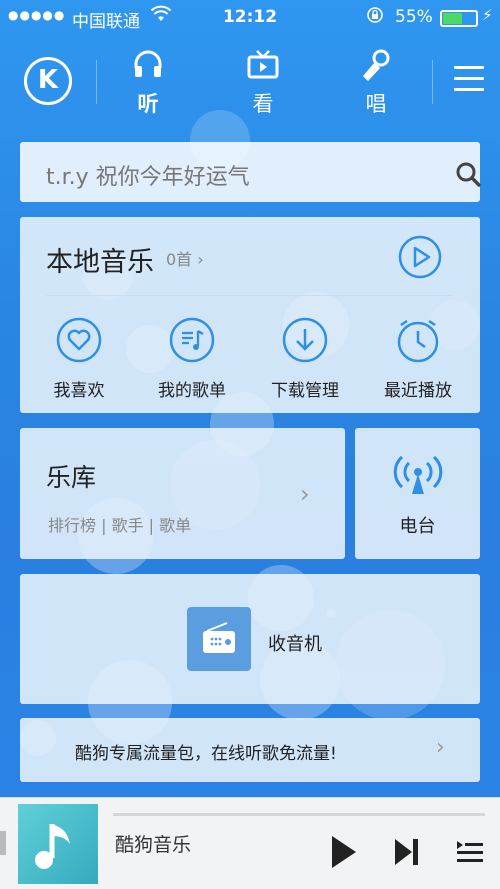 The height and width of the screenshot is (889, 500). I want to click on fm-radio-icon, so click(219, 639).